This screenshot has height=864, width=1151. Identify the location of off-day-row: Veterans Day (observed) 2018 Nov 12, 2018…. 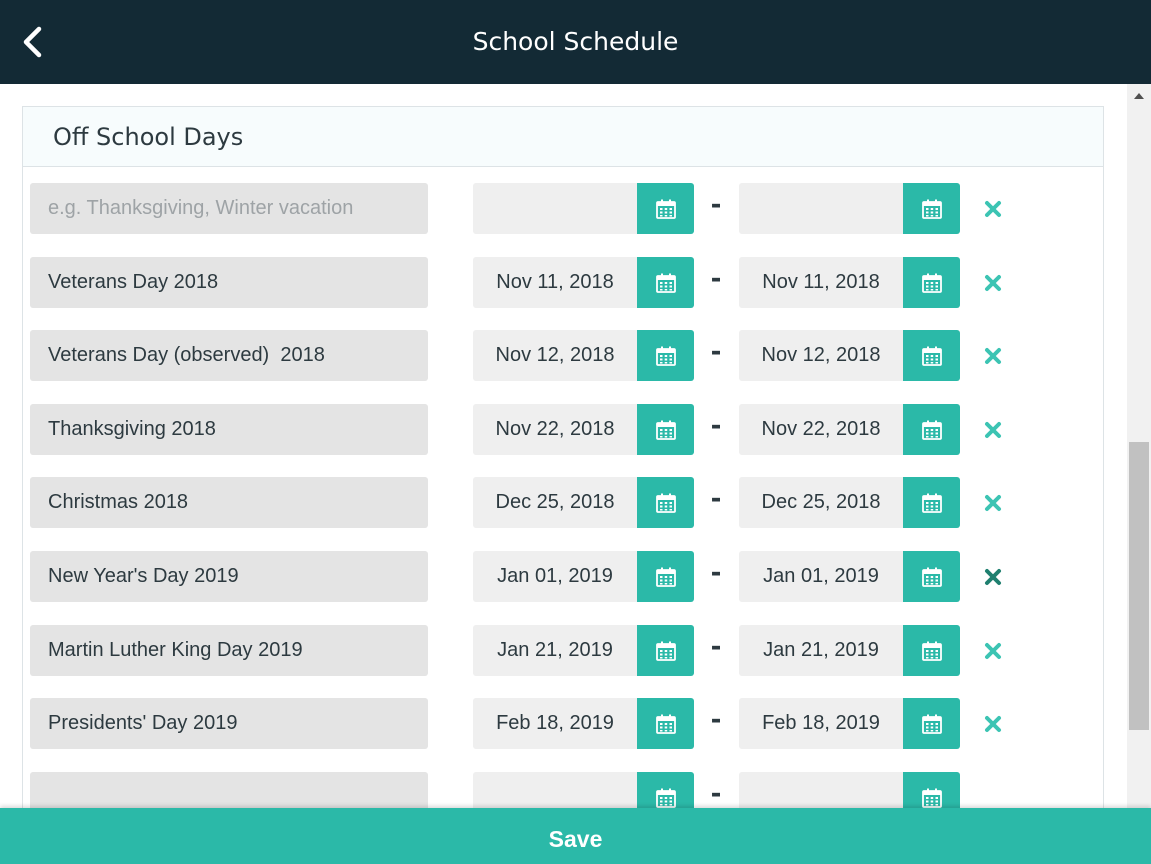
(530, 355).